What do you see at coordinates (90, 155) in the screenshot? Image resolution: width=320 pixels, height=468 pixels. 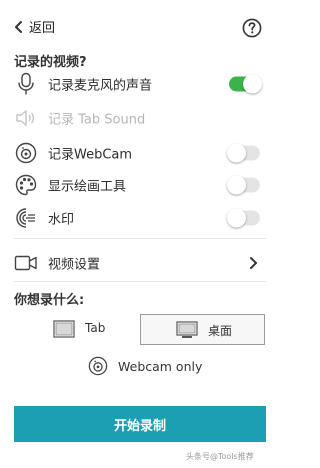 I see `setting-label-webcam: 记录WebCam` at bounding box center [90, 155].